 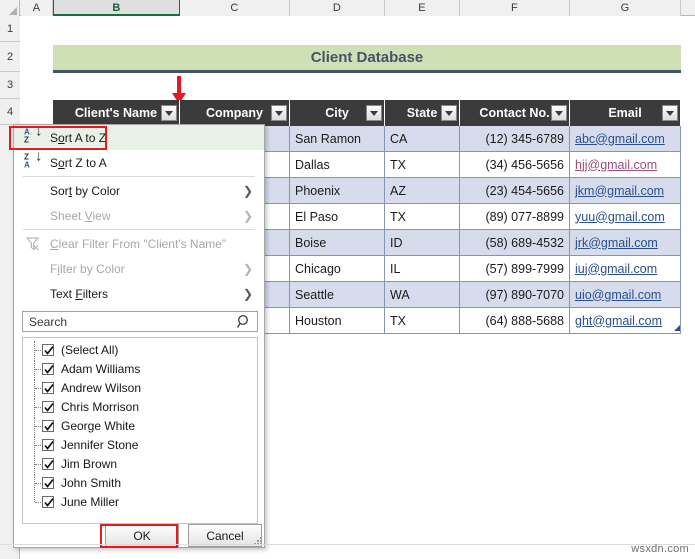 What do you see at coordinates (140, 350) in the screenshot?
I see `checkbox-row: (Select All)` at bounding box center [140, 350].